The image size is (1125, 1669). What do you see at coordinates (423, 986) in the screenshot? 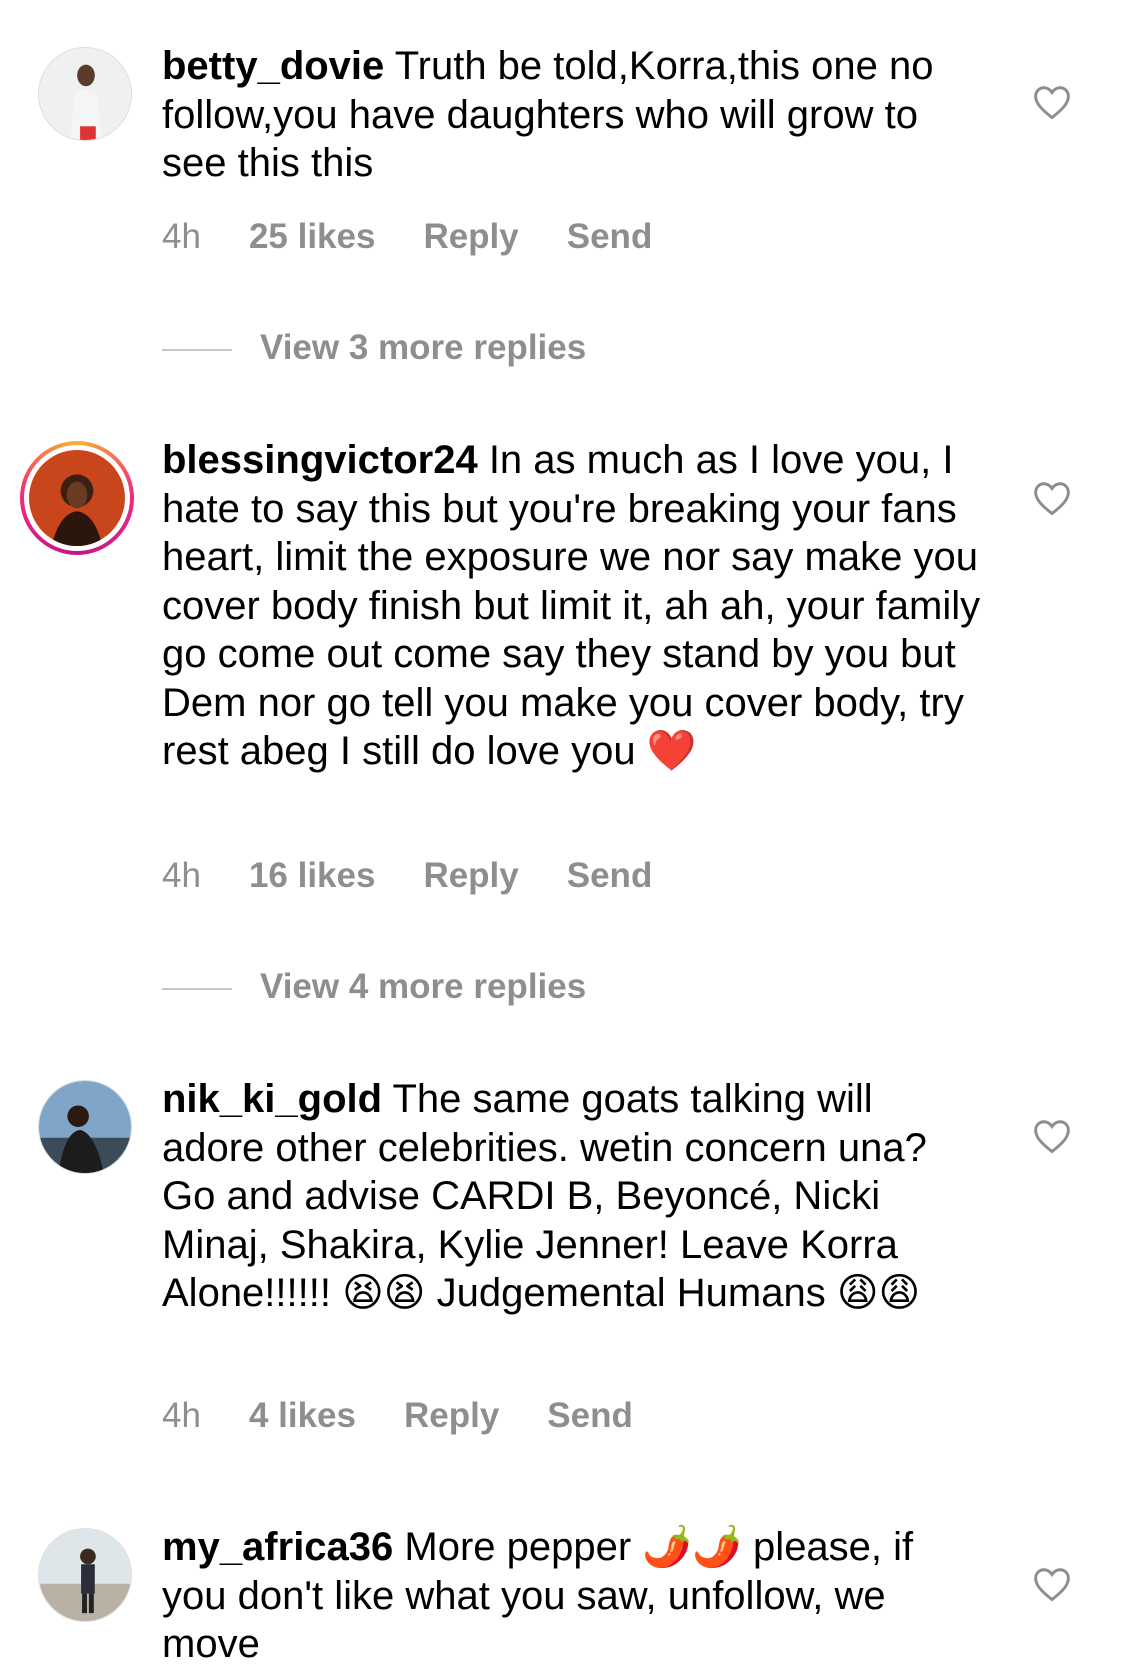
I see `view-replies-label: View 4 more replies` at bounding box center [423, 986].